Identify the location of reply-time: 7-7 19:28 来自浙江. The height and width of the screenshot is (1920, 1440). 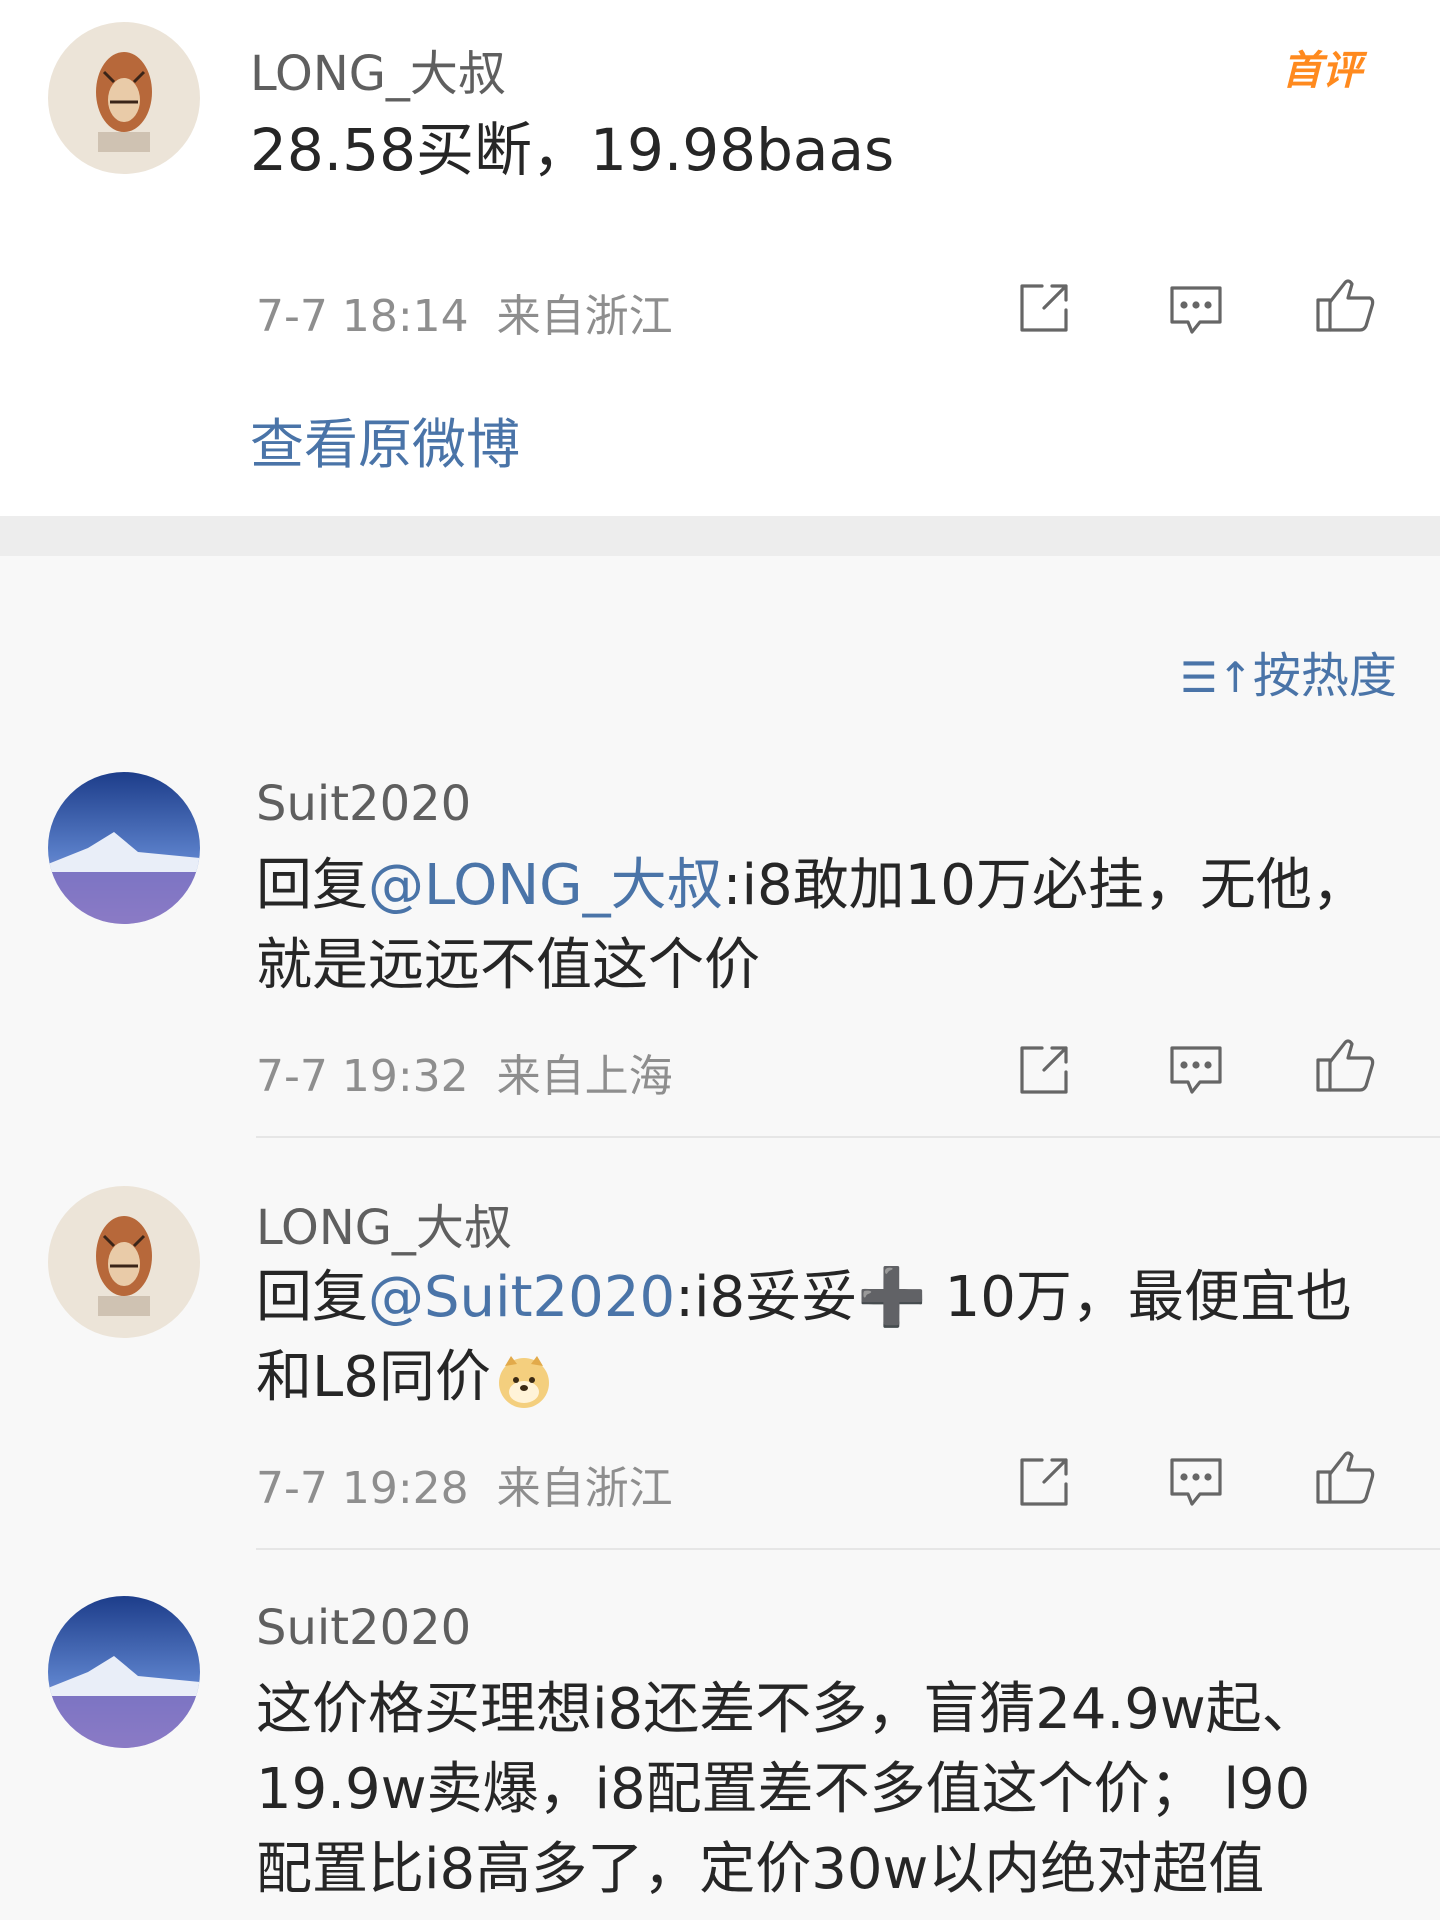
(464, 1488).